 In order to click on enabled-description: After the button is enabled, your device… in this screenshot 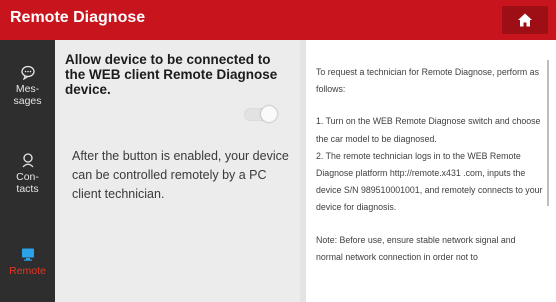, I will do `click(180, 175)`.